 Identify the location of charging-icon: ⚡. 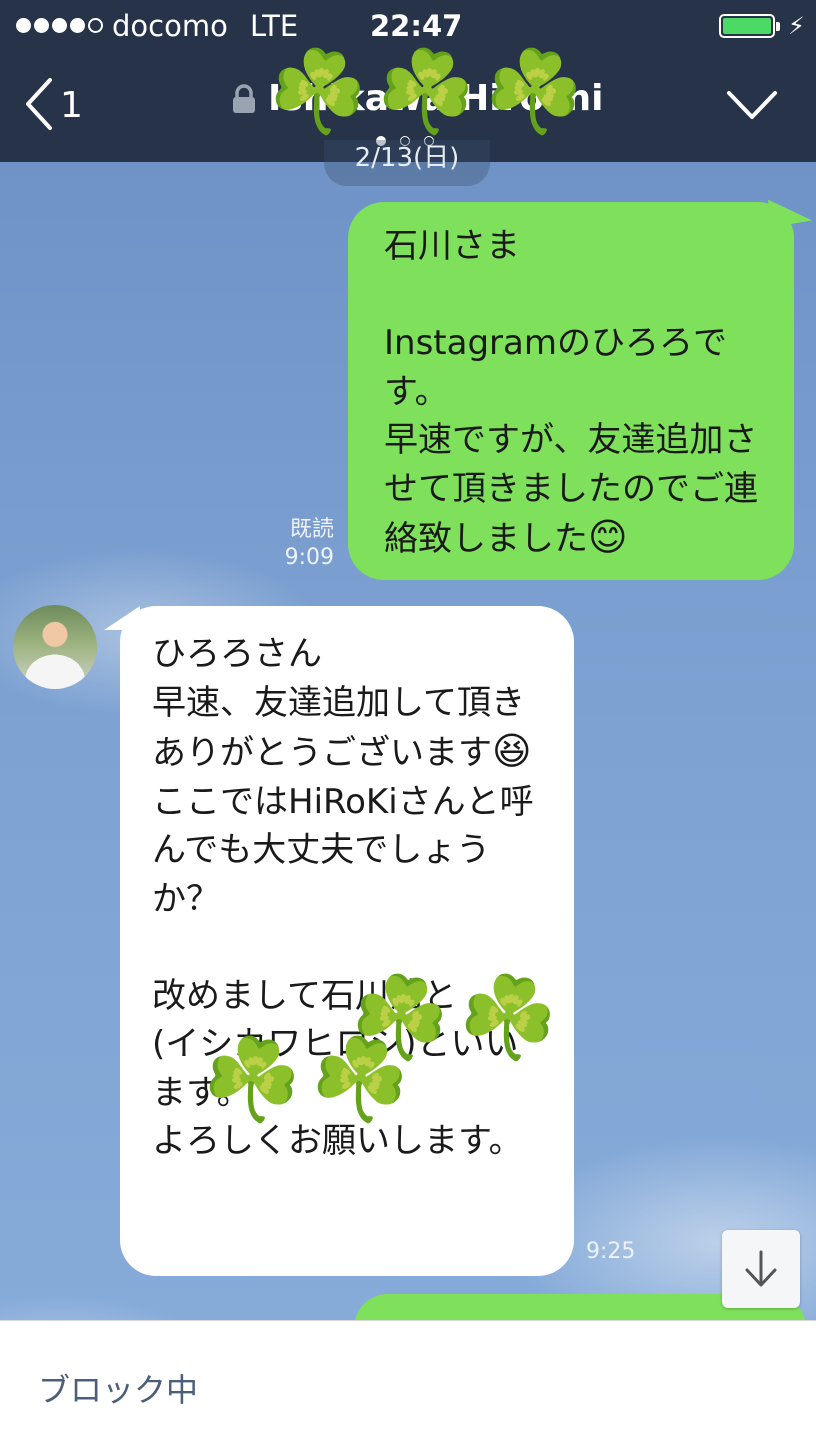
(796, 26).